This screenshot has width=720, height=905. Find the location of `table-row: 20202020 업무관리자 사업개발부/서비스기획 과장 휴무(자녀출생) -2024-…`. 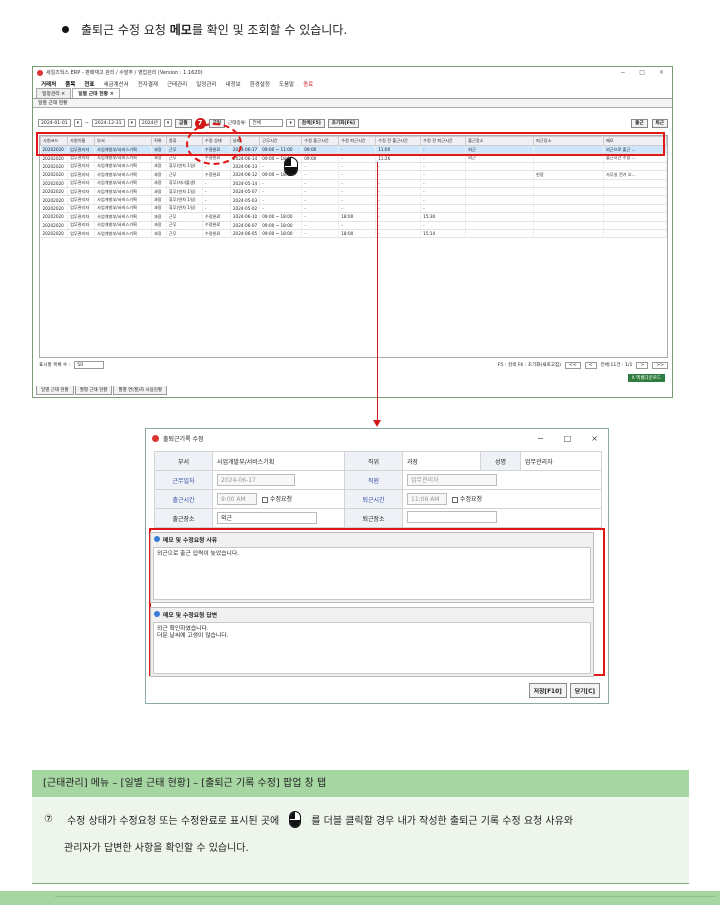

table-row: 20202020 업무관리자 사업개발부/서비스기획 과장 휴무(자녀출생) -2024-… is located at coordinates (353, 183).